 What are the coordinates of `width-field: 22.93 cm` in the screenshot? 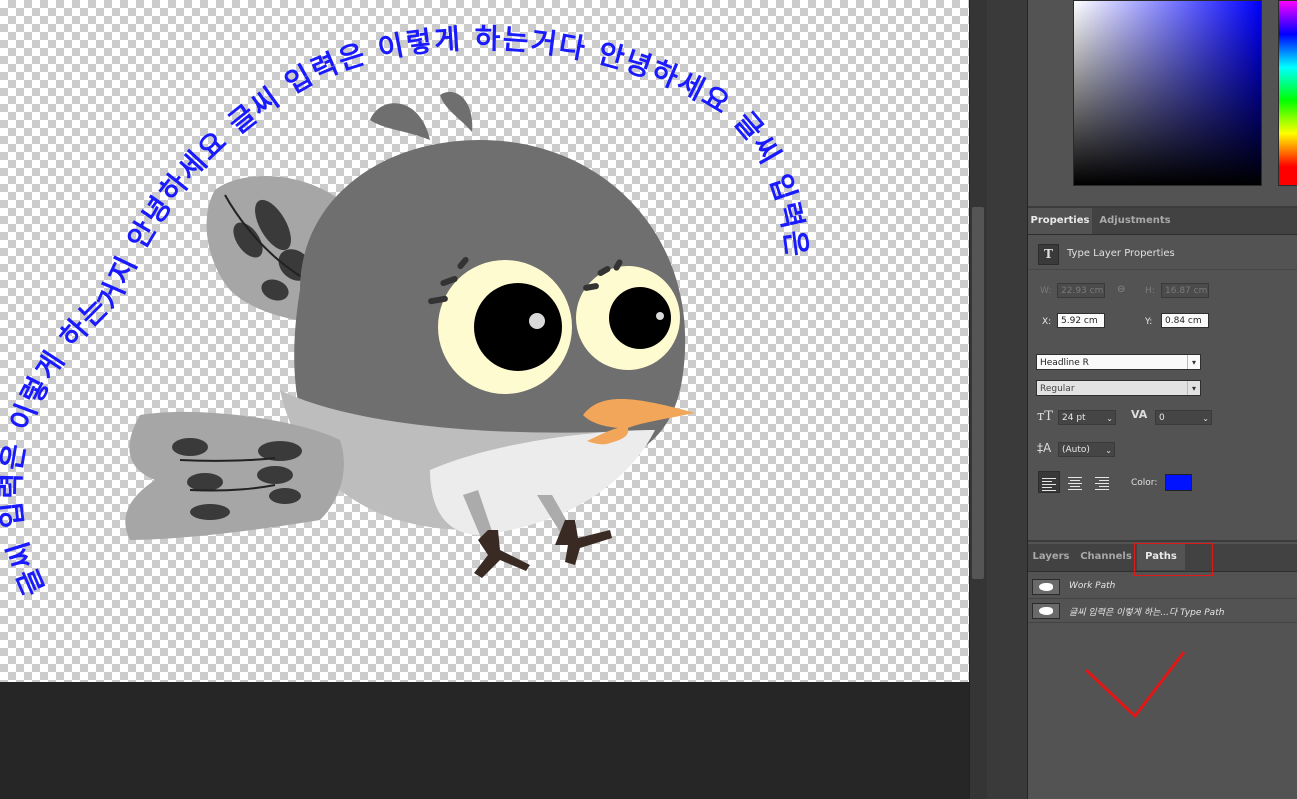 It's located at (1081, 290).